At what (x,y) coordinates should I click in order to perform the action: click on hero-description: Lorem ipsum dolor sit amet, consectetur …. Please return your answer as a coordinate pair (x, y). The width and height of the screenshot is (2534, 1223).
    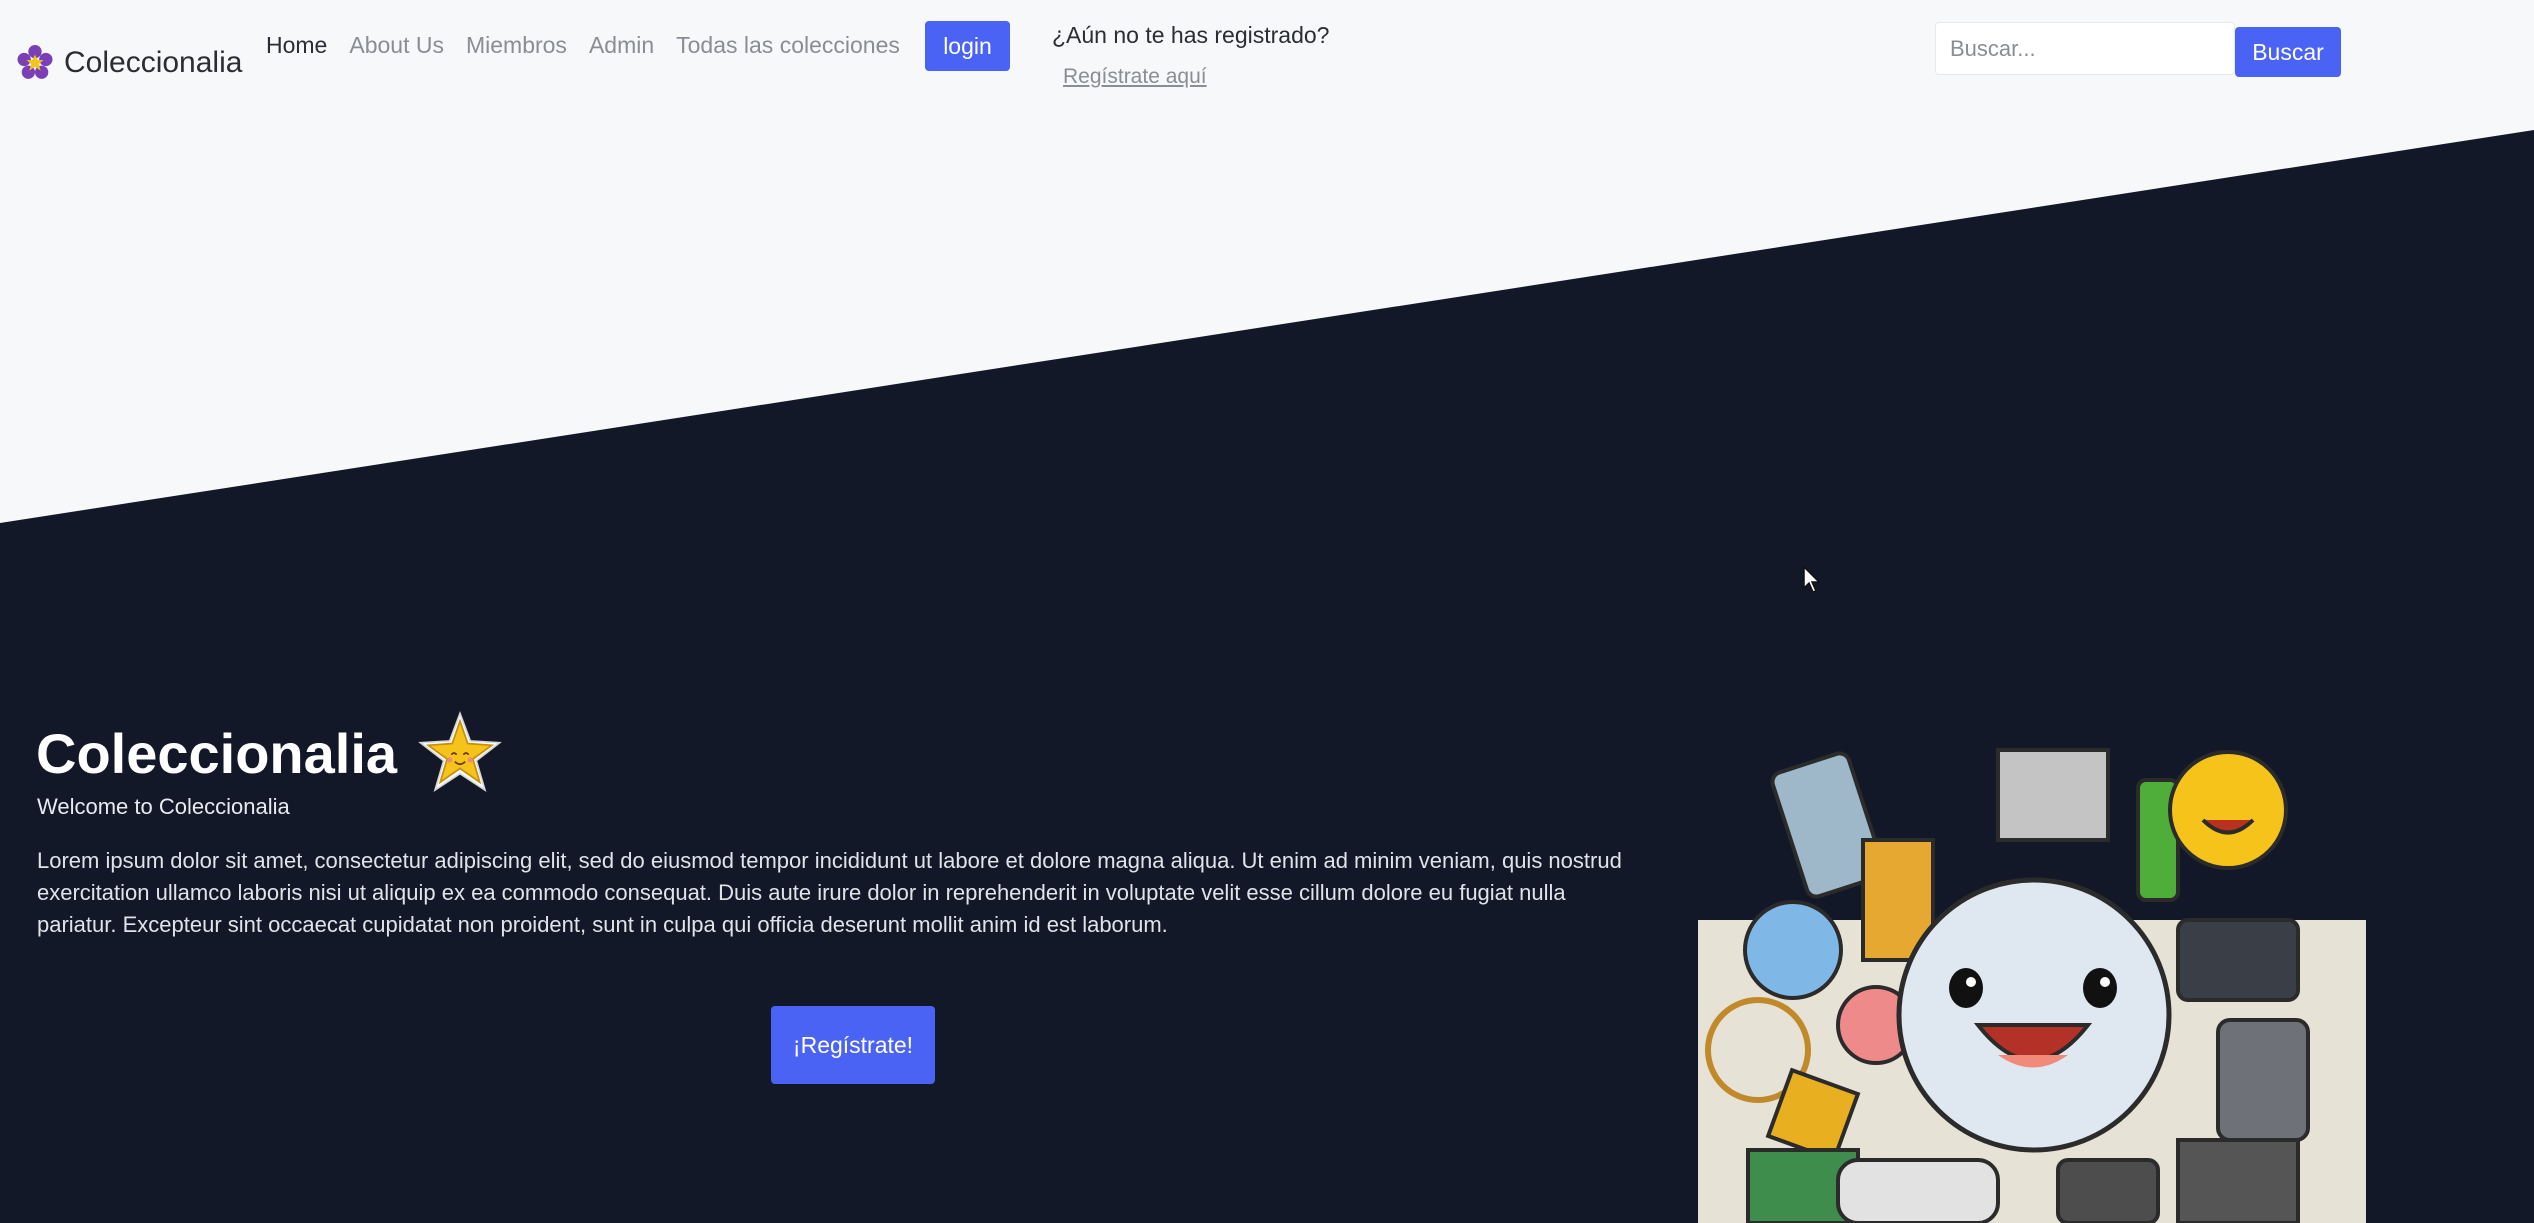
    Looking at the image, I should click on (829, 892).